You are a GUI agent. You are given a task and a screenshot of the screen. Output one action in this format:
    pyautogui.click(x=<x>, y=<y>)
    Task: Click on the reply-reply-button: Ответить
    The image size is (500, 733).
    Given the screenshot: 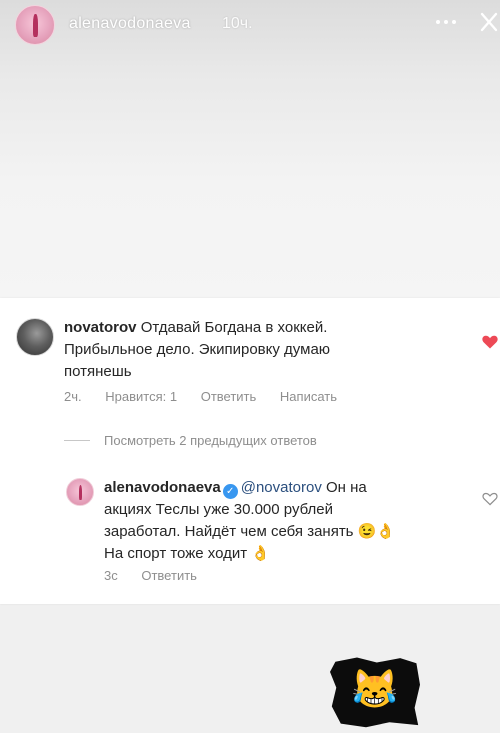 What is the action you would take?
    pyautogui.click(x=169, y=575)
    